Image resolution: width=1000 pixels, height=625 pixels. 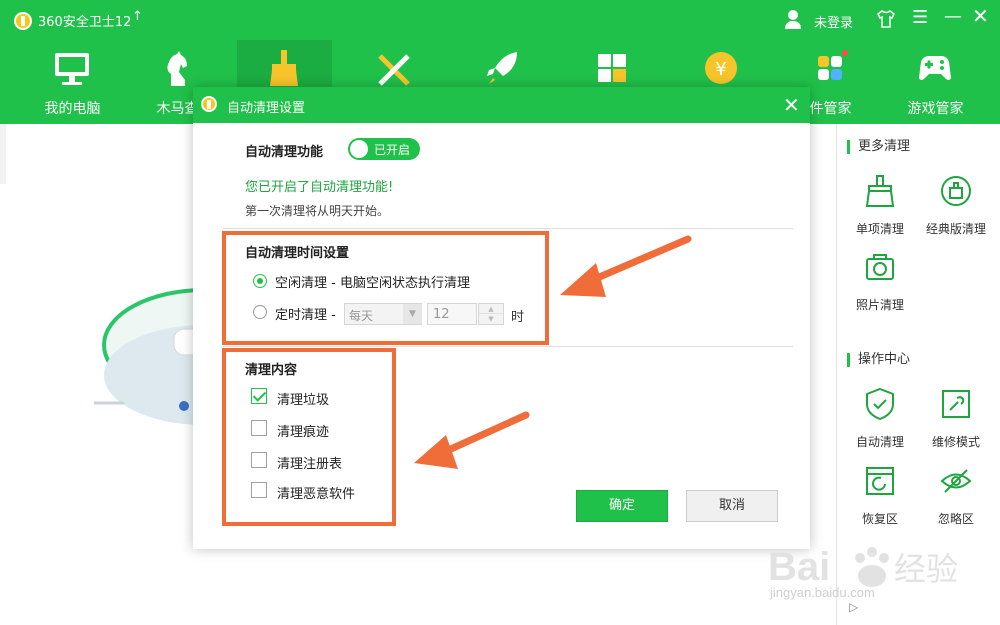 I want to click on classic-clean-item: 经典版清理, so click(x=956, y=205).